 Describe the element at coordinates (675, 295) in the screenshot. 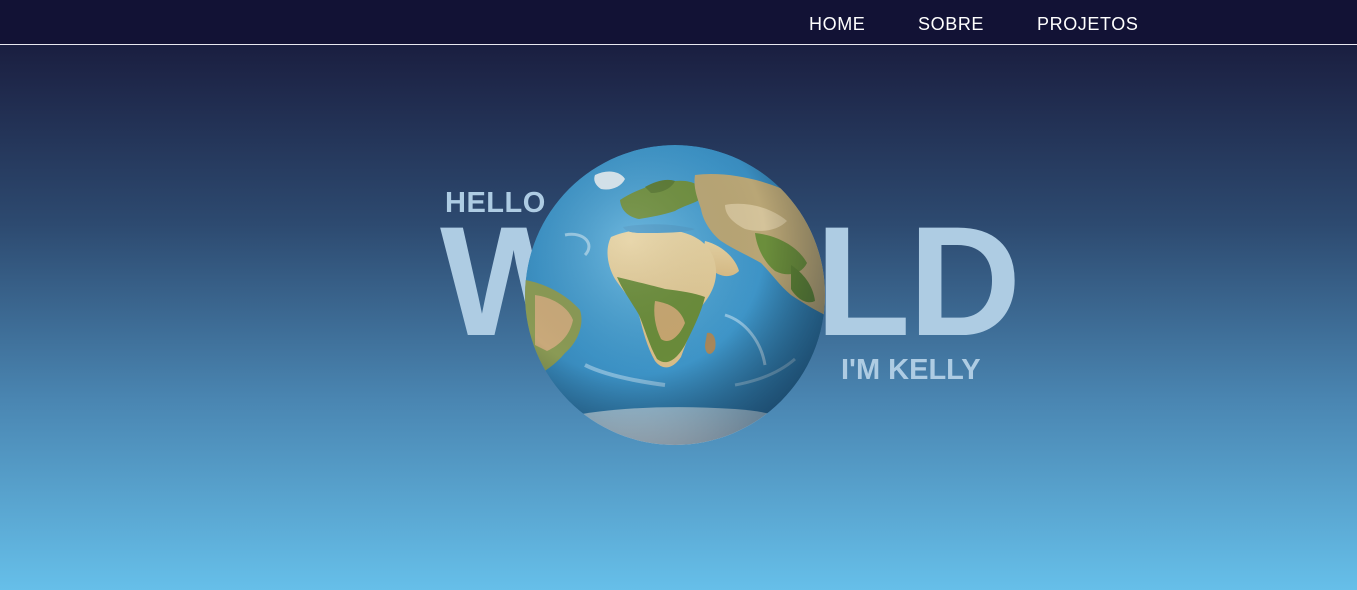

I see `earth-globe-icon` at that location.